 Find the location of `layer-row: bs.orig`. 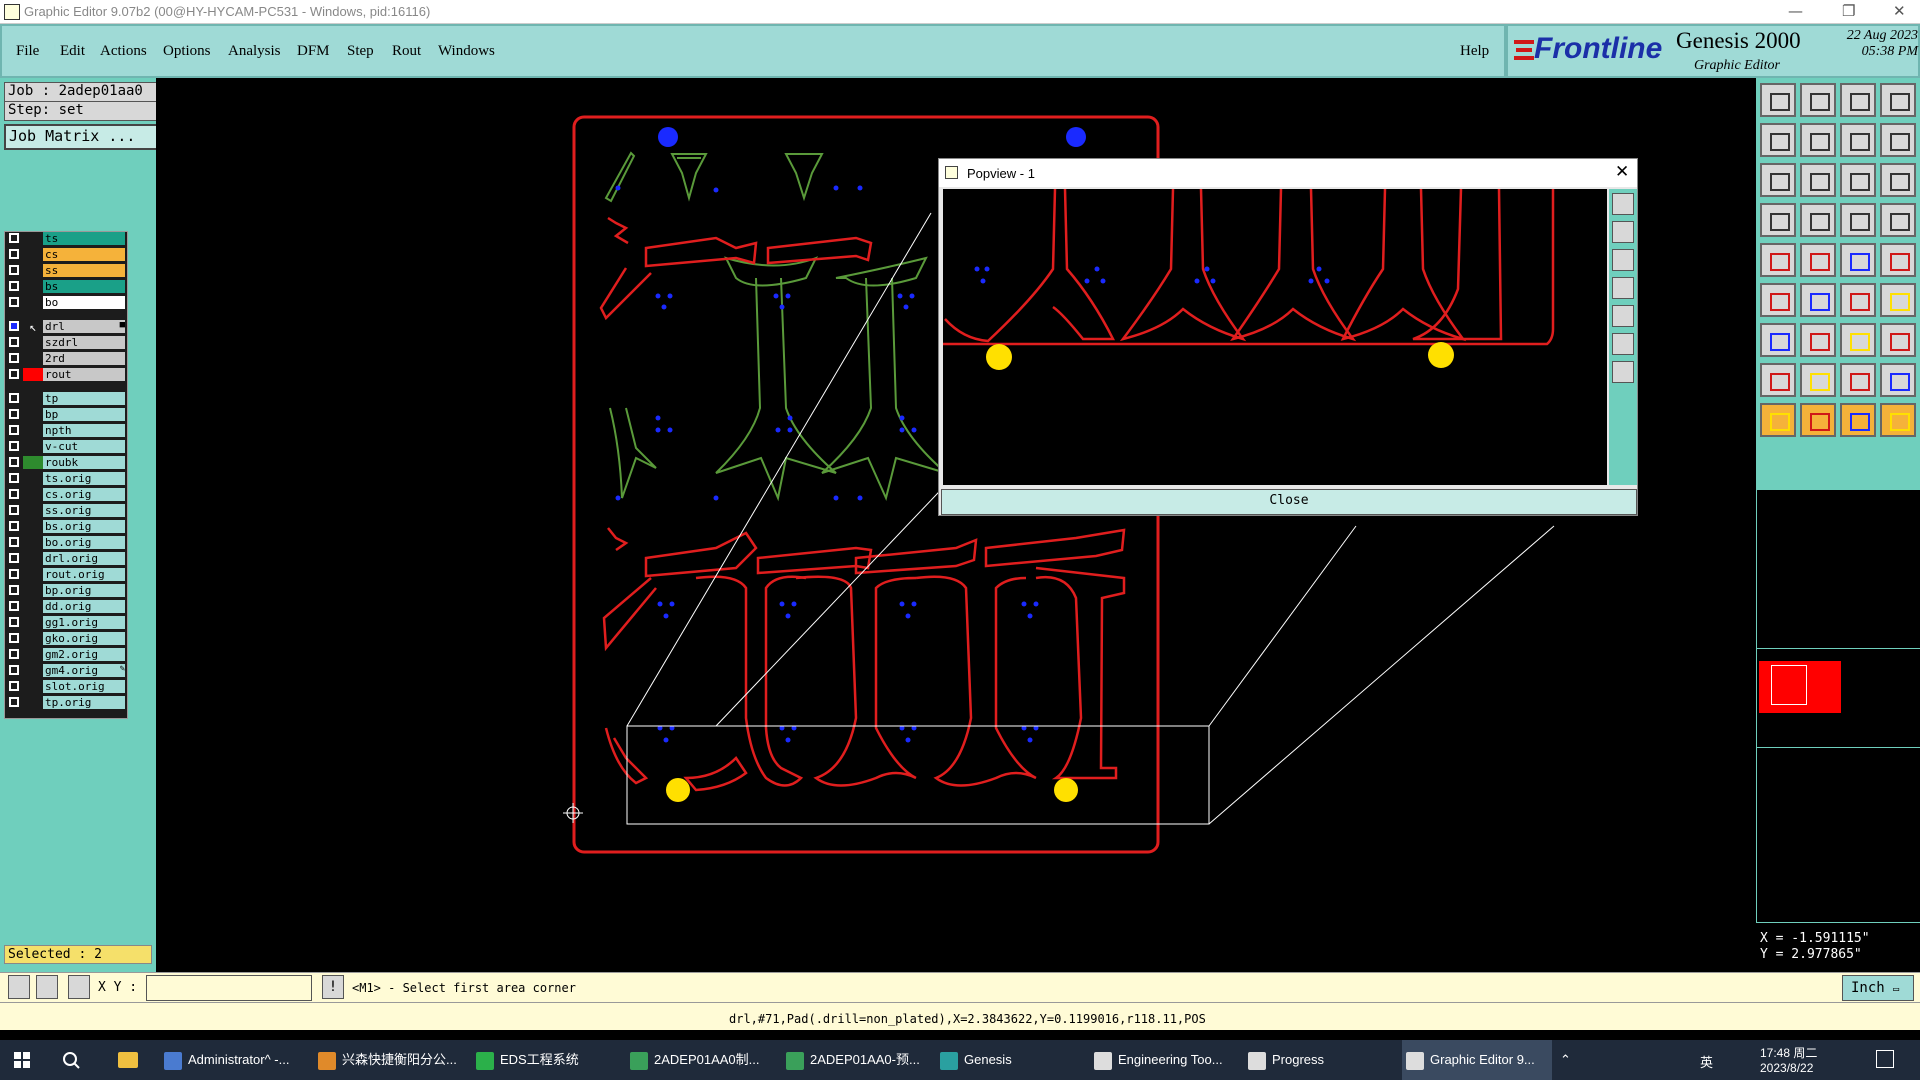

layer-row: bs.orig is located at coordinates (66, 527).